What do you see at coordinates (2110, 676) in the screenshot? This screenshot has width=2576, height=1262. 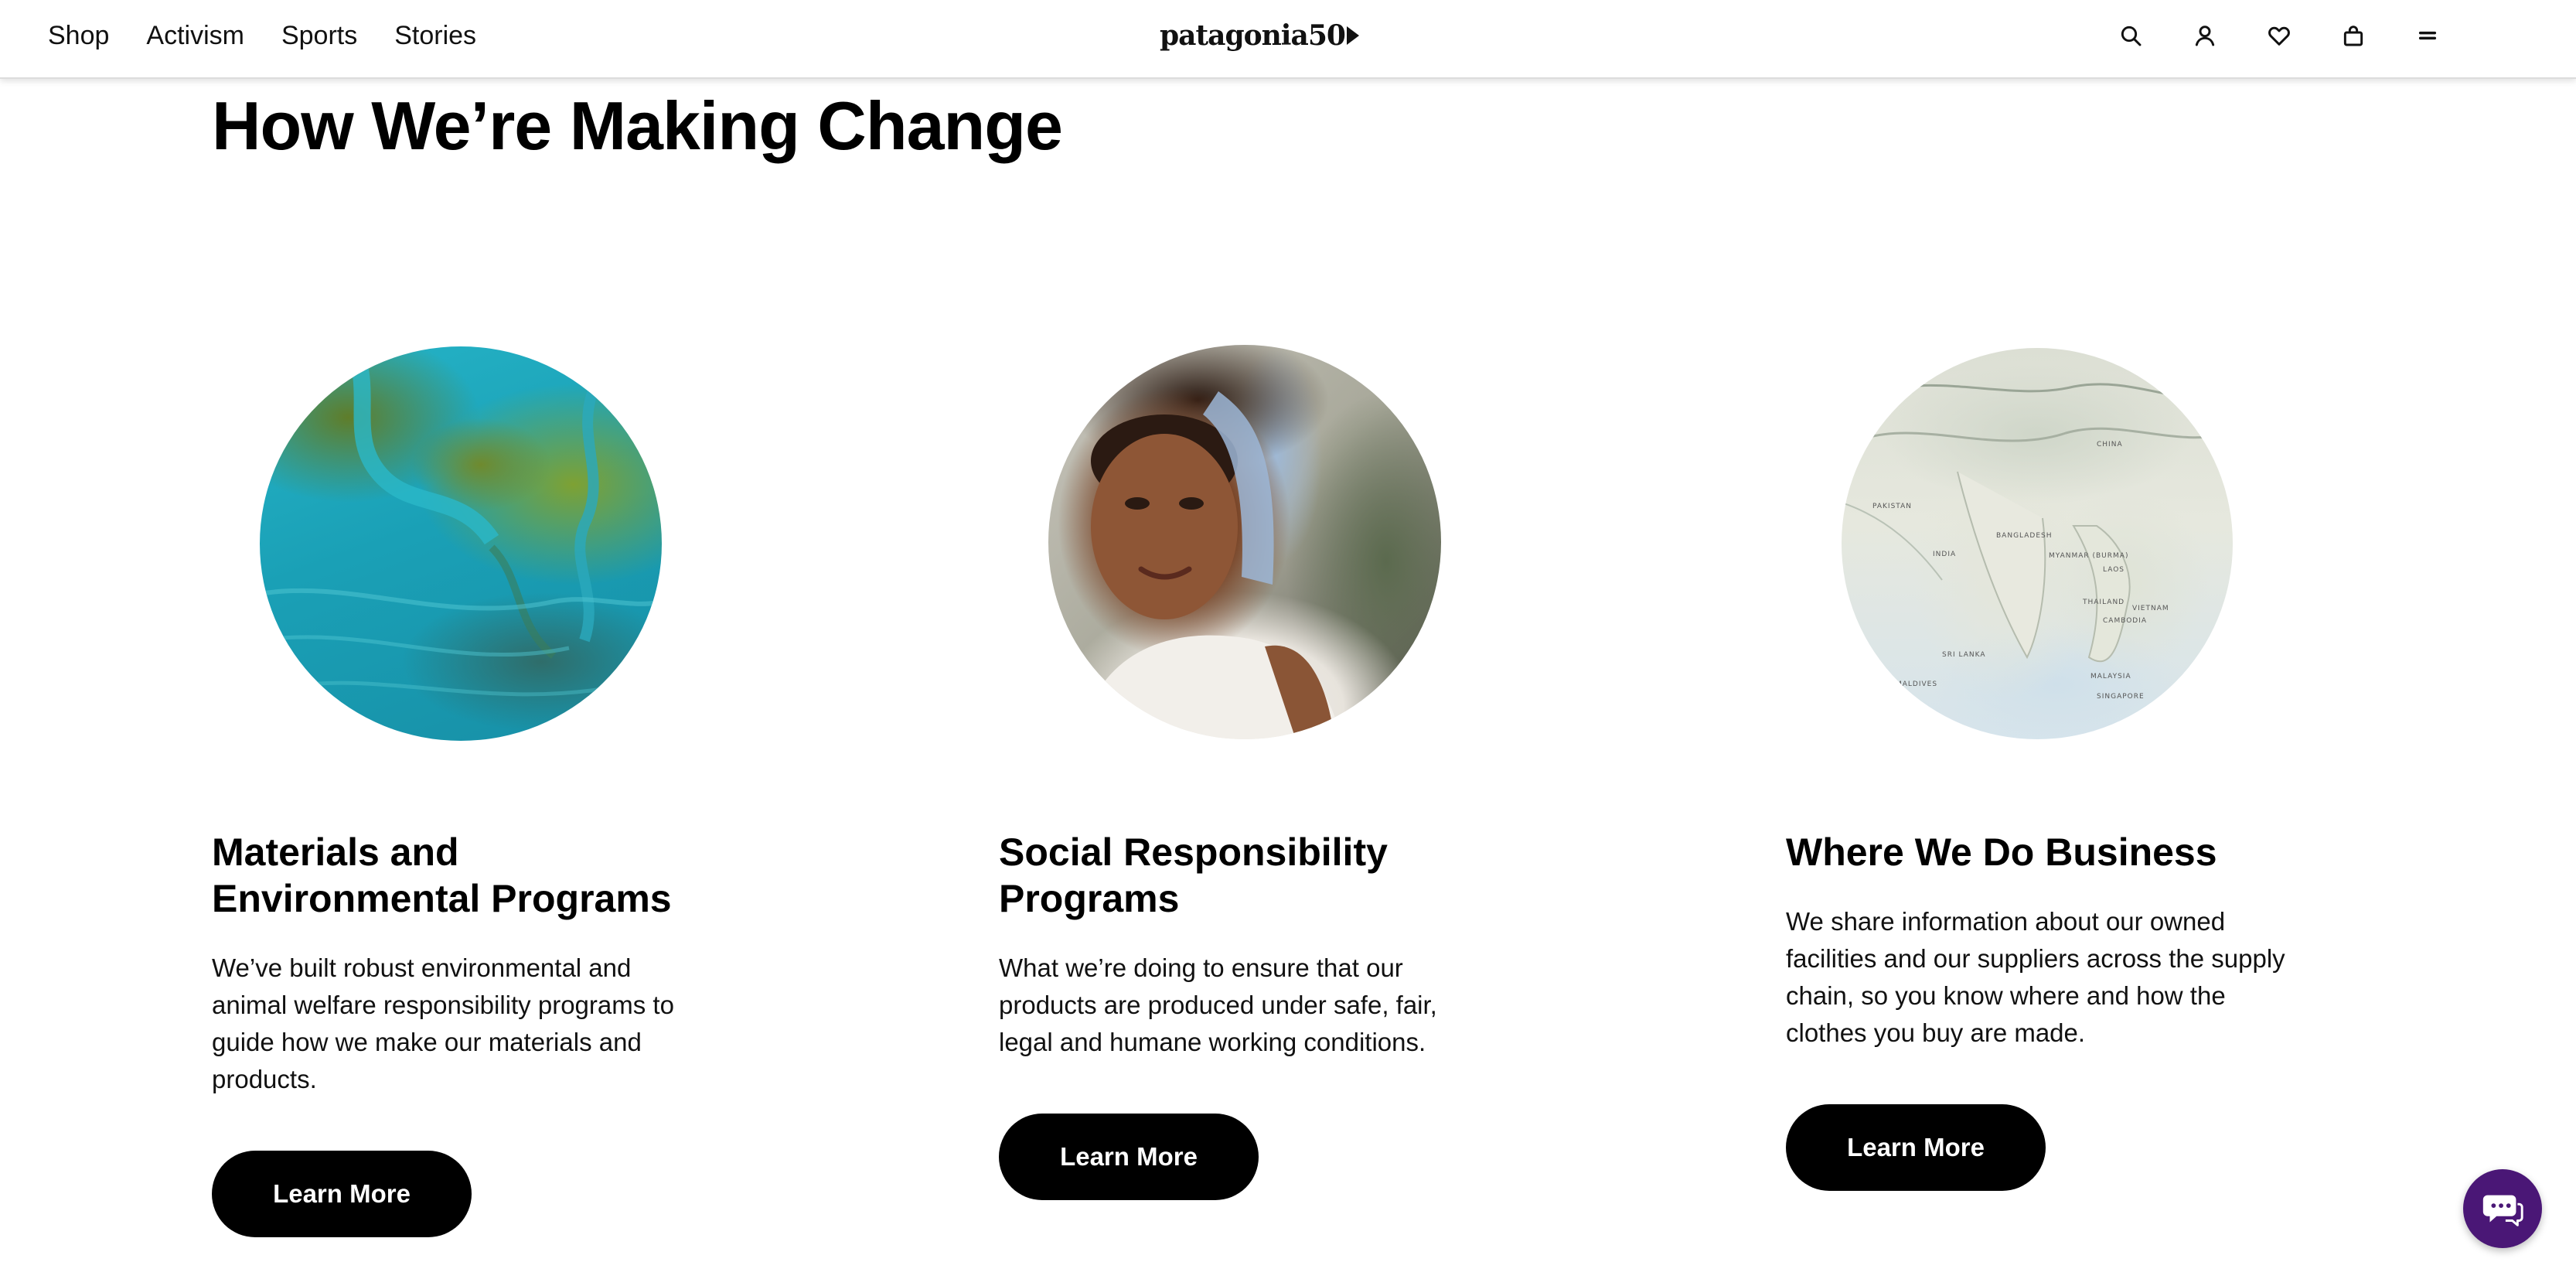 I see `map-label: MALAYSIA` at bounding box center [2110, 676].